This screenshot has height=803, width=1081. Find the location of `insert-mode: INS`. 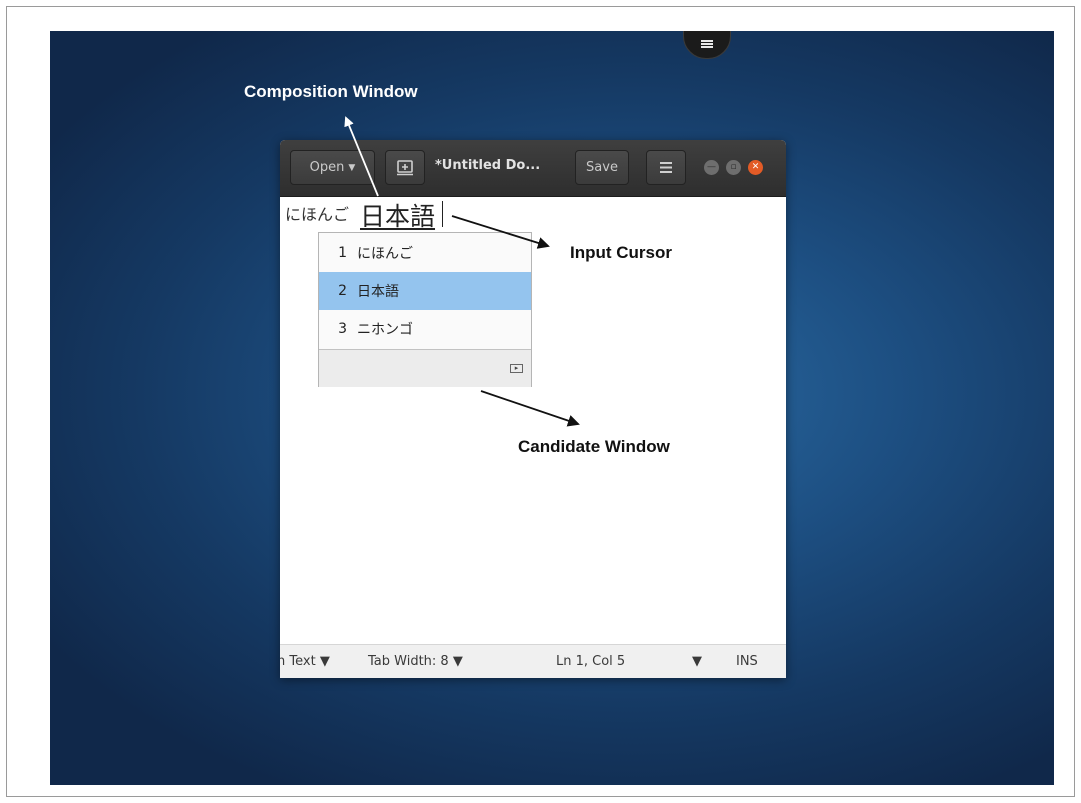

insert-mode: INS is located at coordinates (747, 661).